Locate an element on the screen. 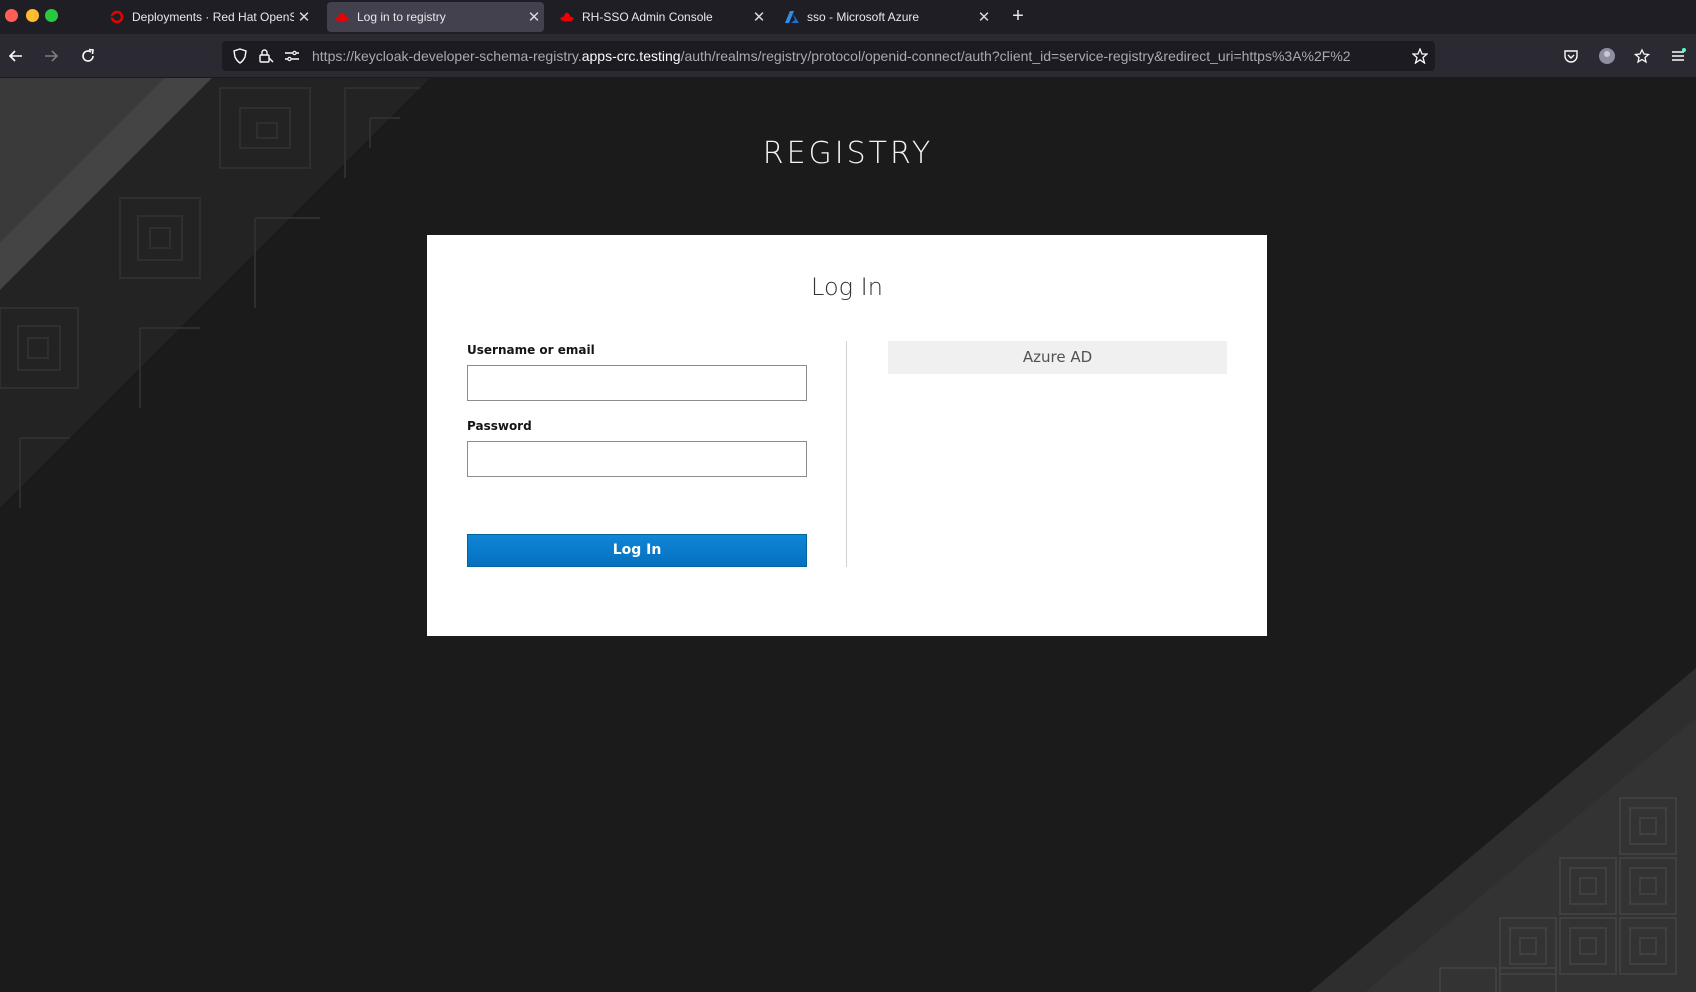  azure-icon is located at coordinates (792, 17).